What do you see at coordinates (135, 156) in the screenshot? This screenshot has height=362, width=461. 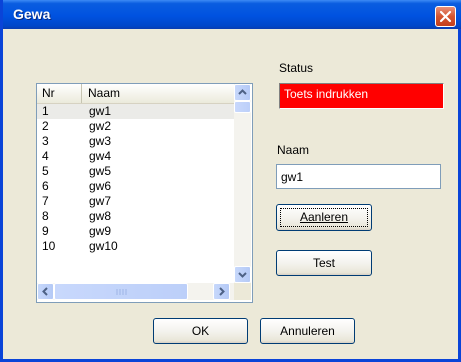 I see `list-item: 4 gw4` at bounding box center [135, 156].